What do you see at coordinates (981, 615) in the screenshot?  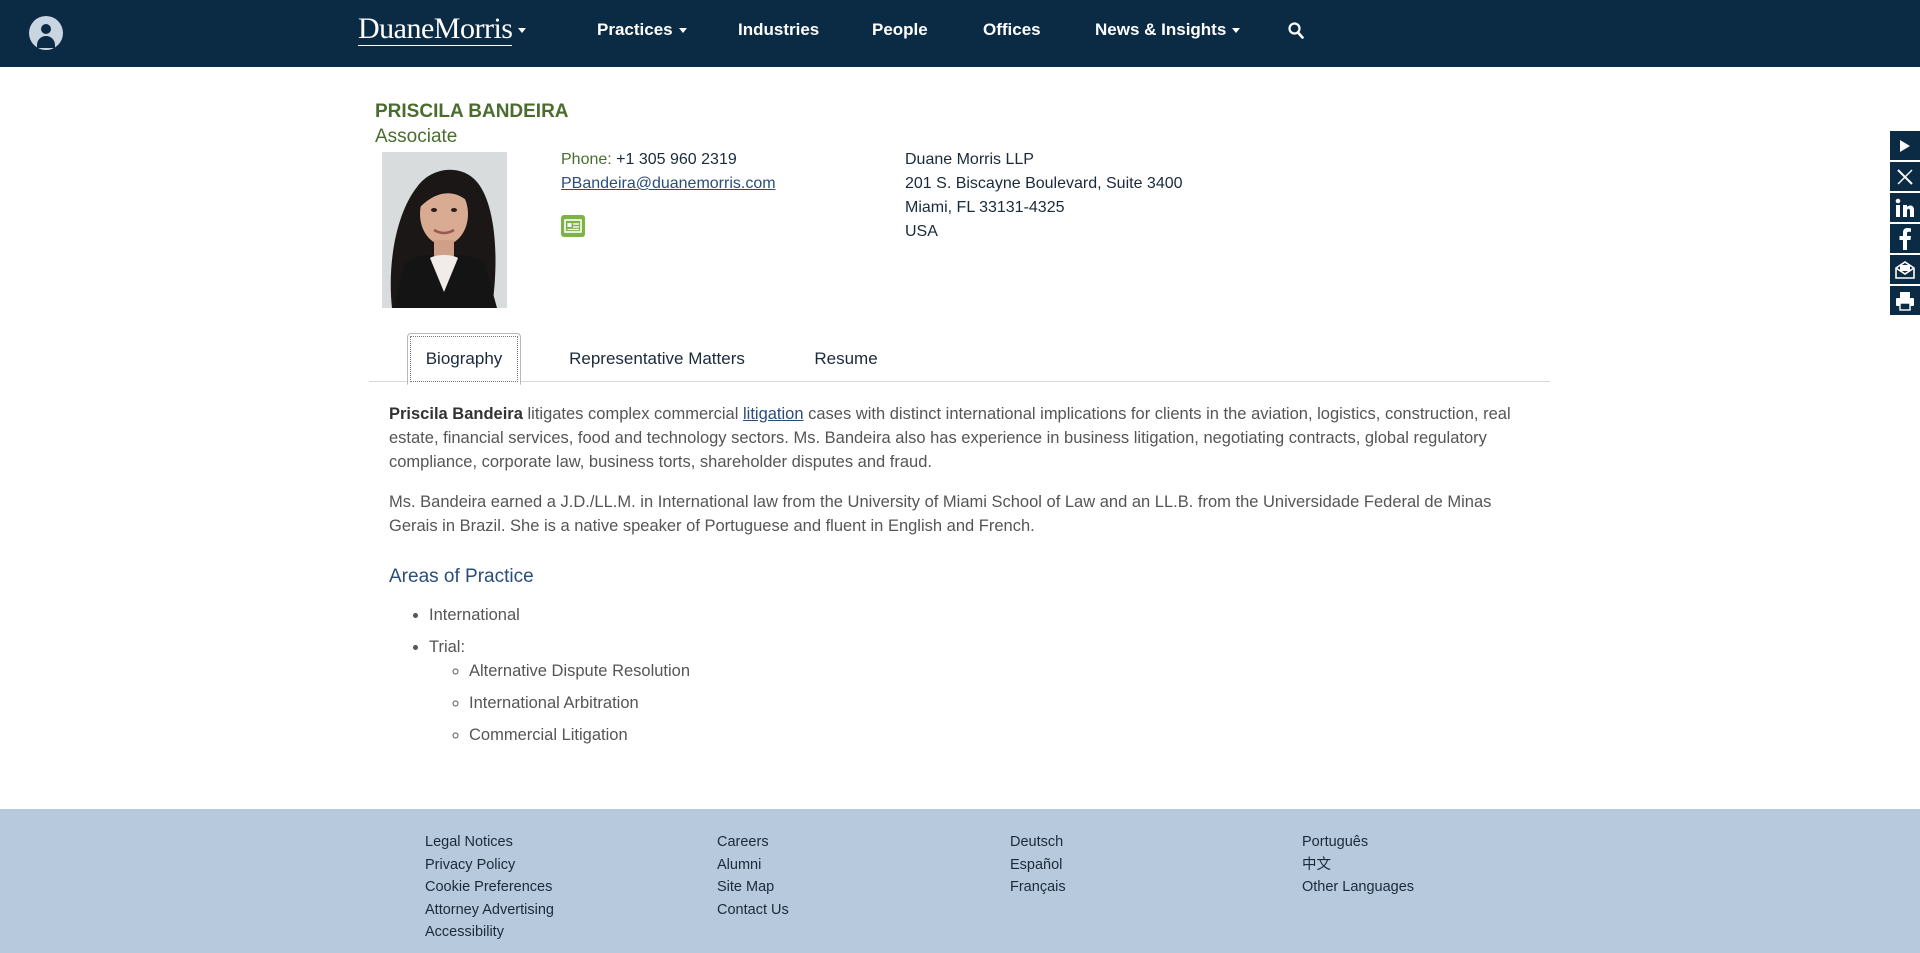 I see `list-item: International` at bounding box center [981, 615].